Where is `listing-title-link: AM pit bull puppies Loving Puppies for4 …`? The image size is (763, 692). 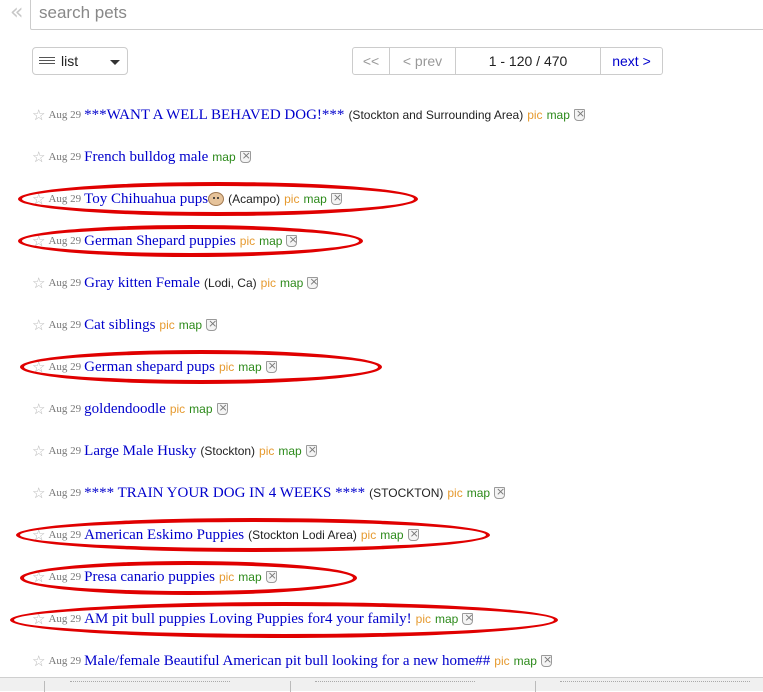
listing-title-link: AM pit bull puppies Loving Puppies for4 … is located at coordinates (247, 619).